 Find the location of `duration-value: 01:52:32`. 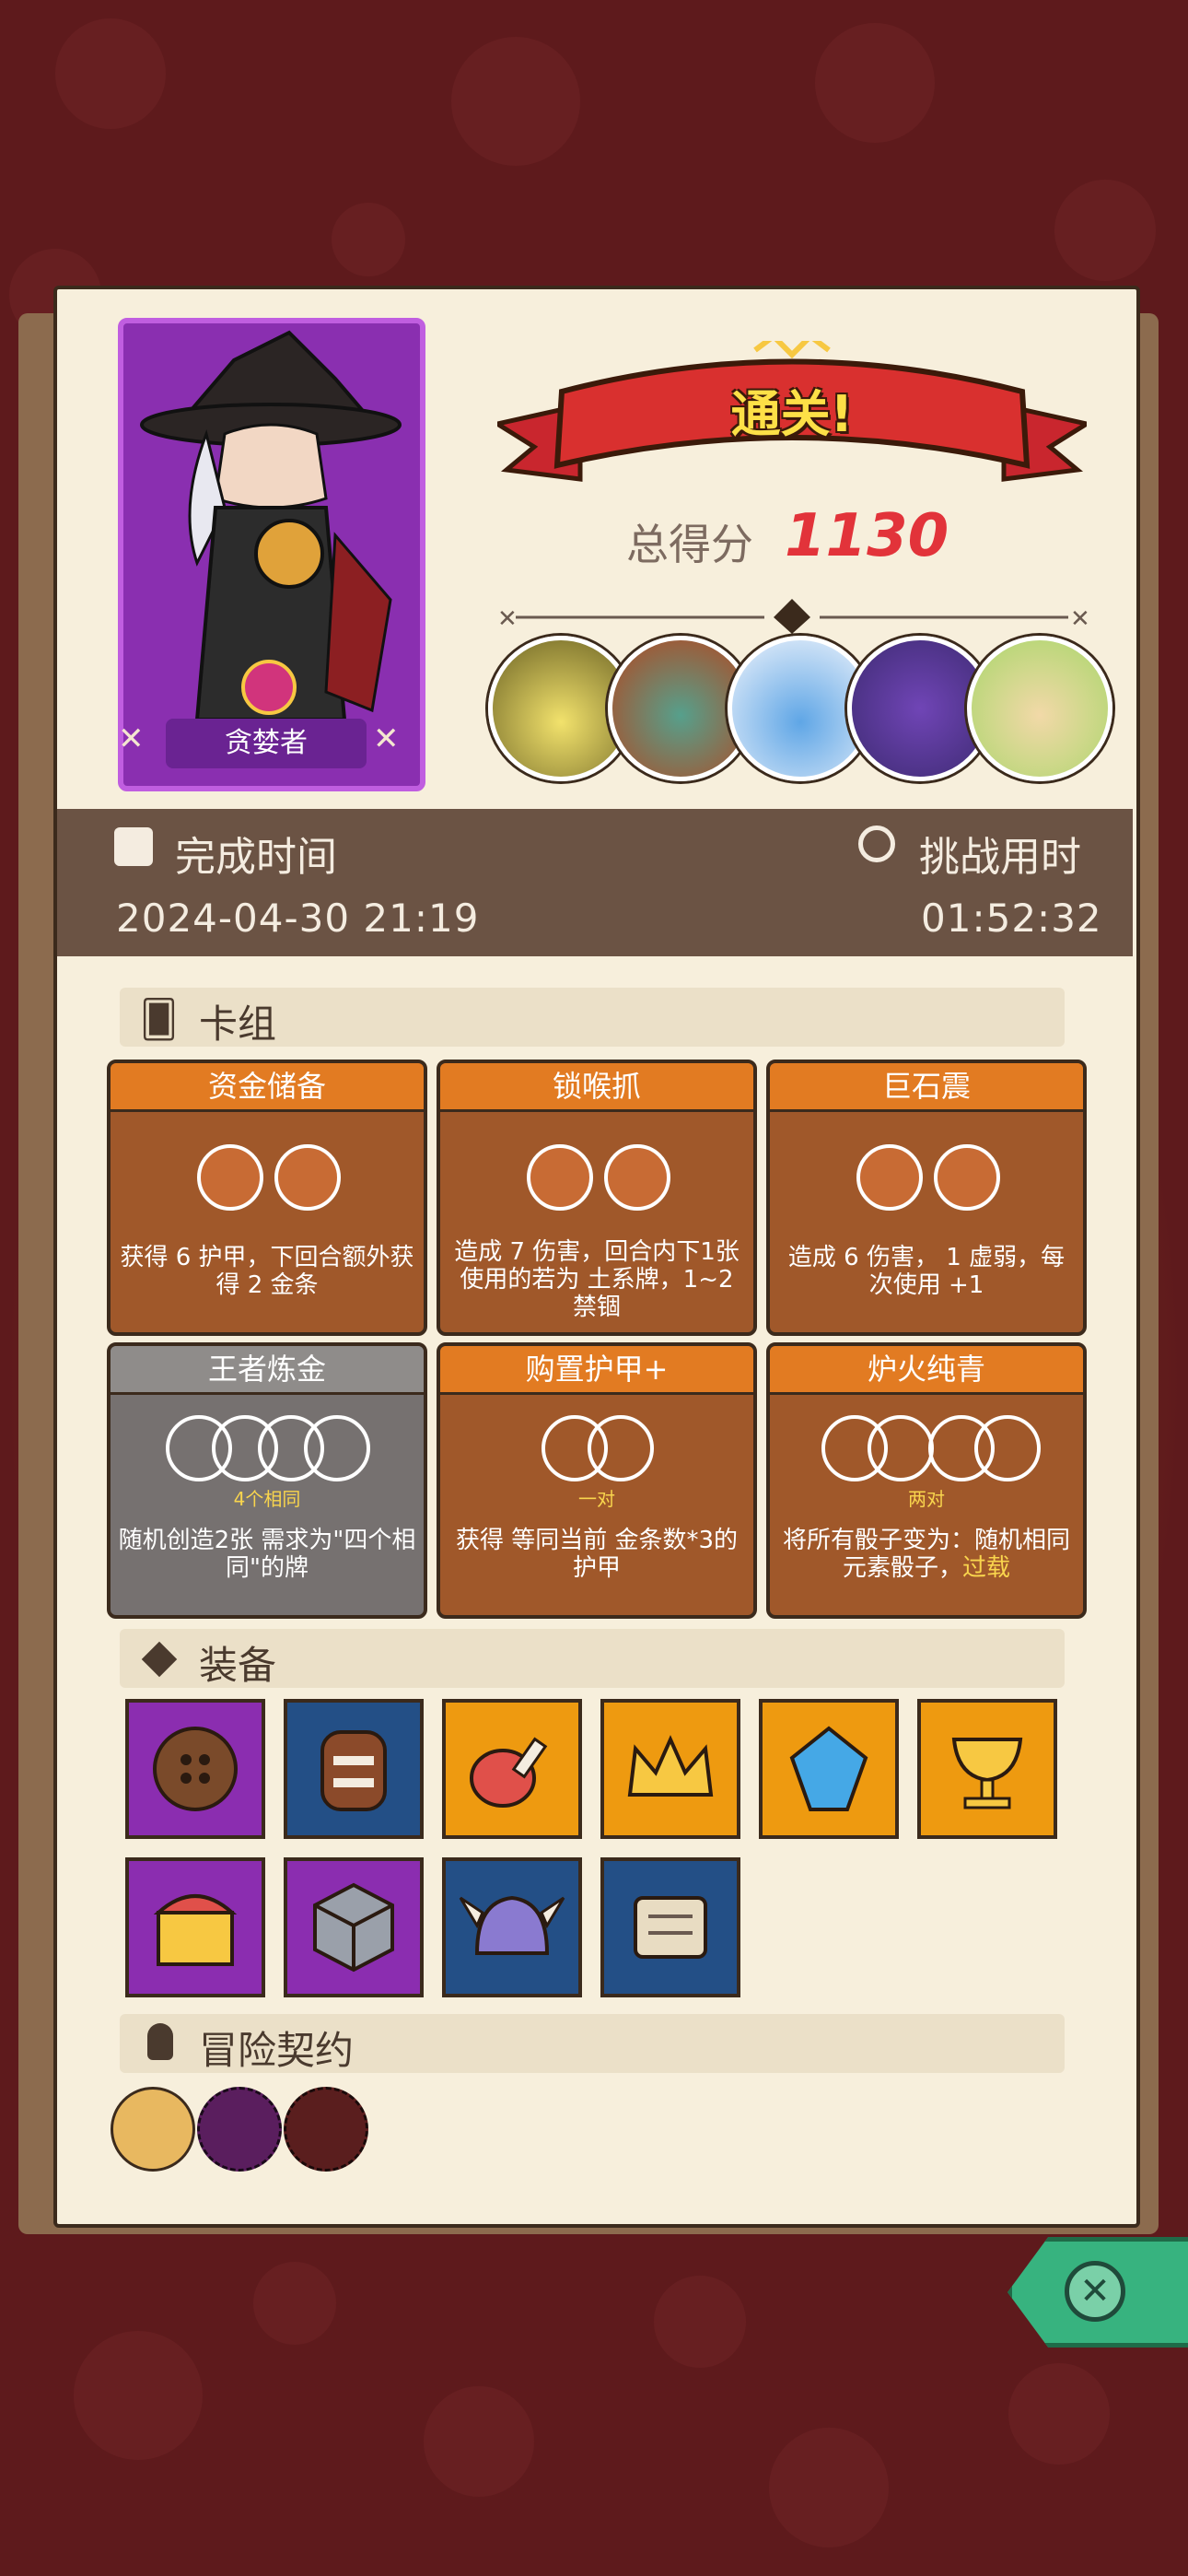

duration-value: 01:52:32 is located at coordinates (1011, 918).